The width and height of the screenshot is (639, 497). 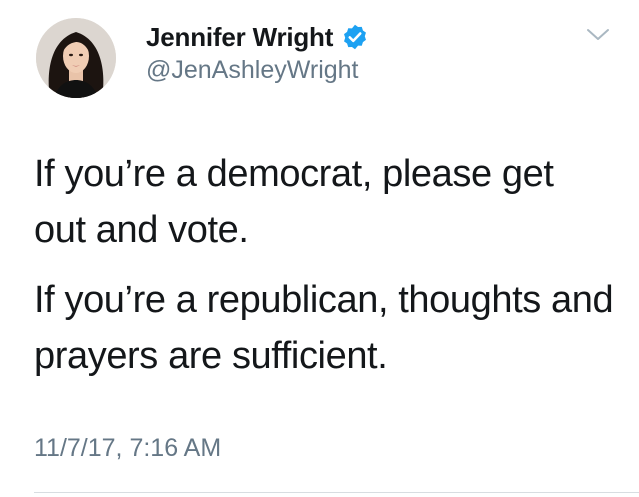 What do you see at coordinates (355, 37) in the screenshot?
I see `verified-badge-icon` at bounding box center [355, 37].